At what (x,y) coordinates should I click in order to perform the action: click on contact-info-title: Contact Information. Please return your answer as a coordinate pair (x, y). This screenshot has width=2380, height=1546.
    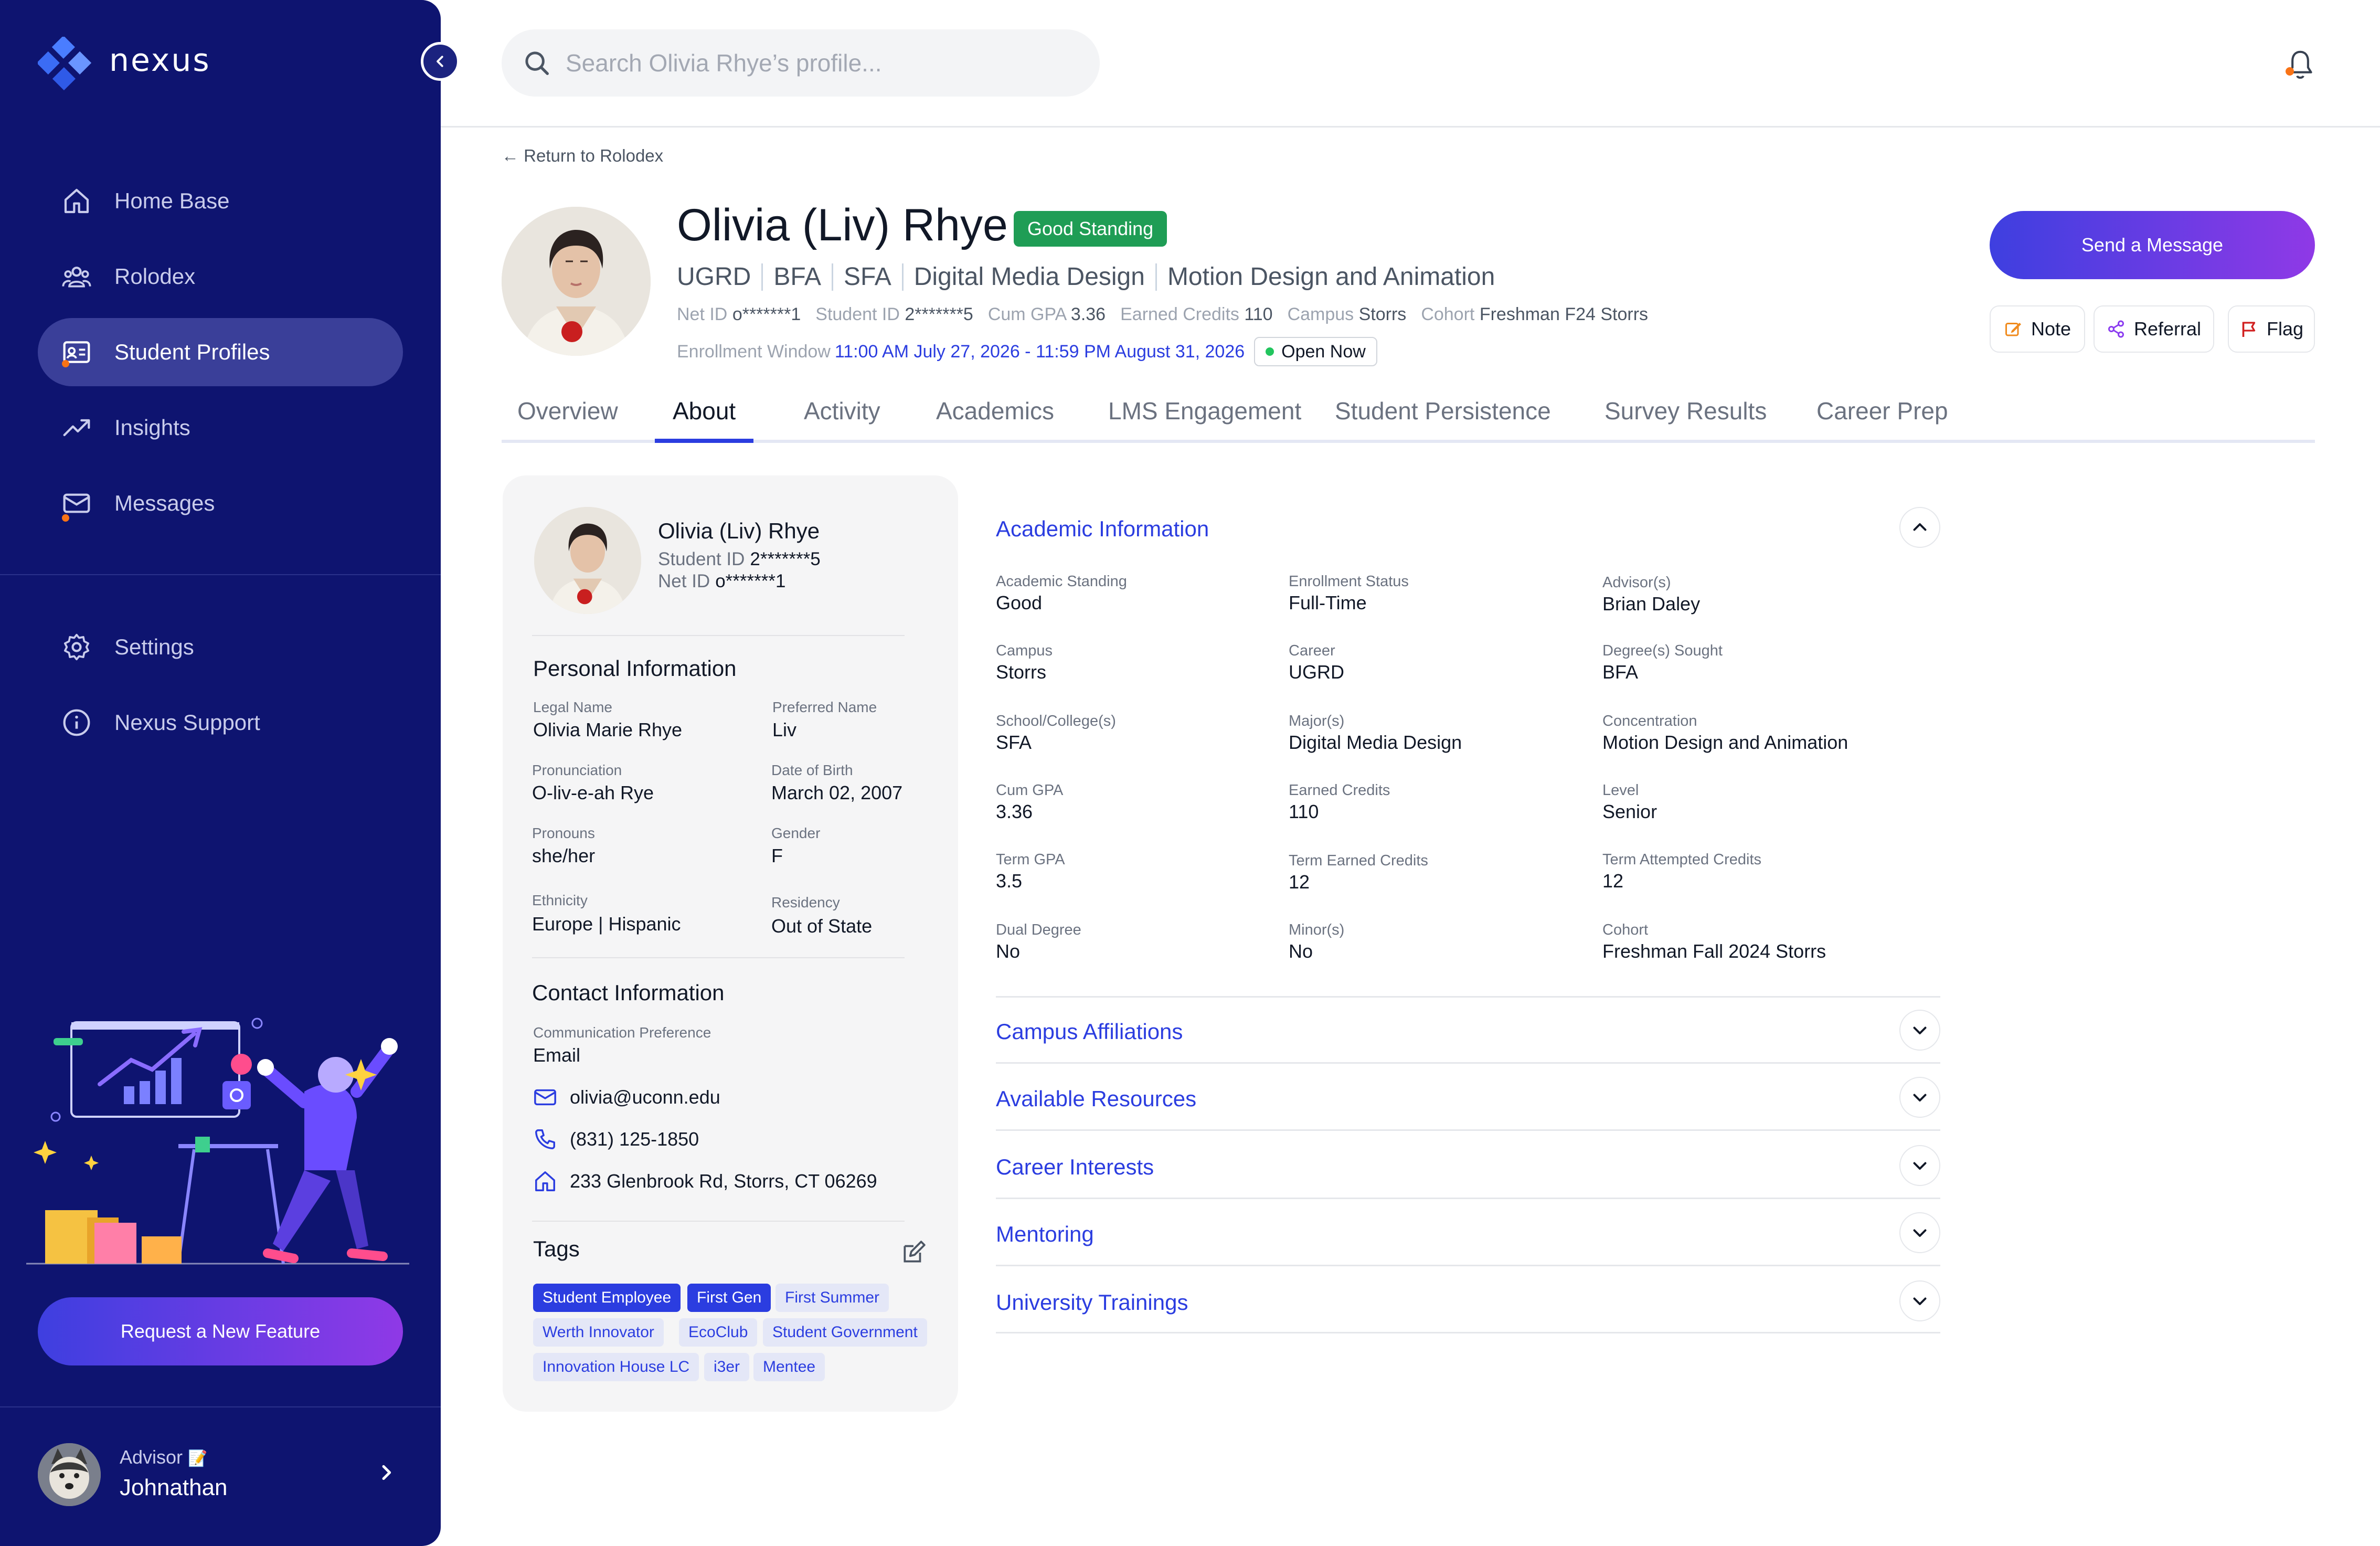
    Looking at the image, I should click on (628, 992).